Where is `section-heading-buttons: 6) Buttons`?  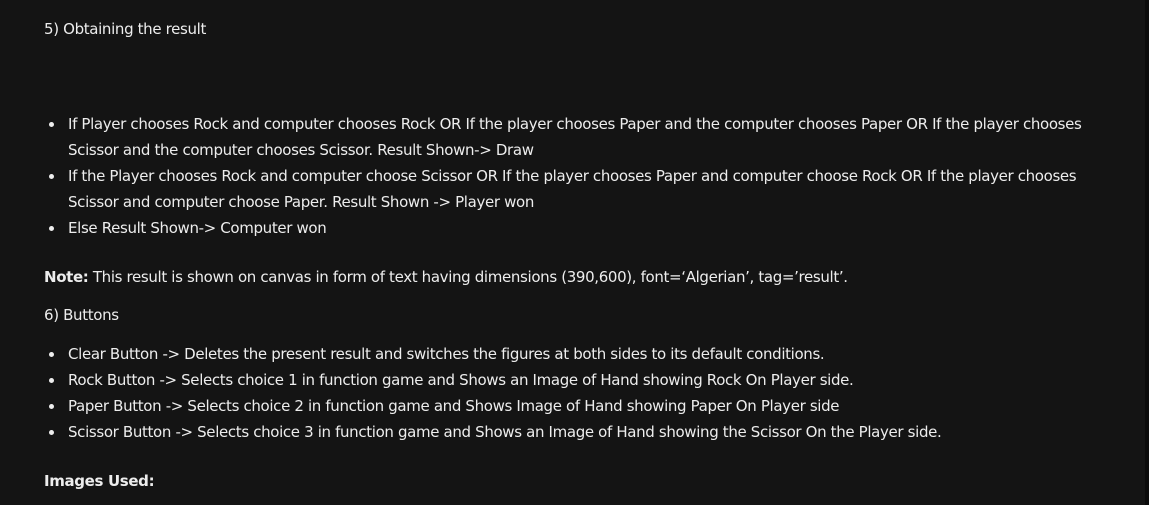 section-heading-buttons: 6) Buttons is located at coordinates (81, 315).